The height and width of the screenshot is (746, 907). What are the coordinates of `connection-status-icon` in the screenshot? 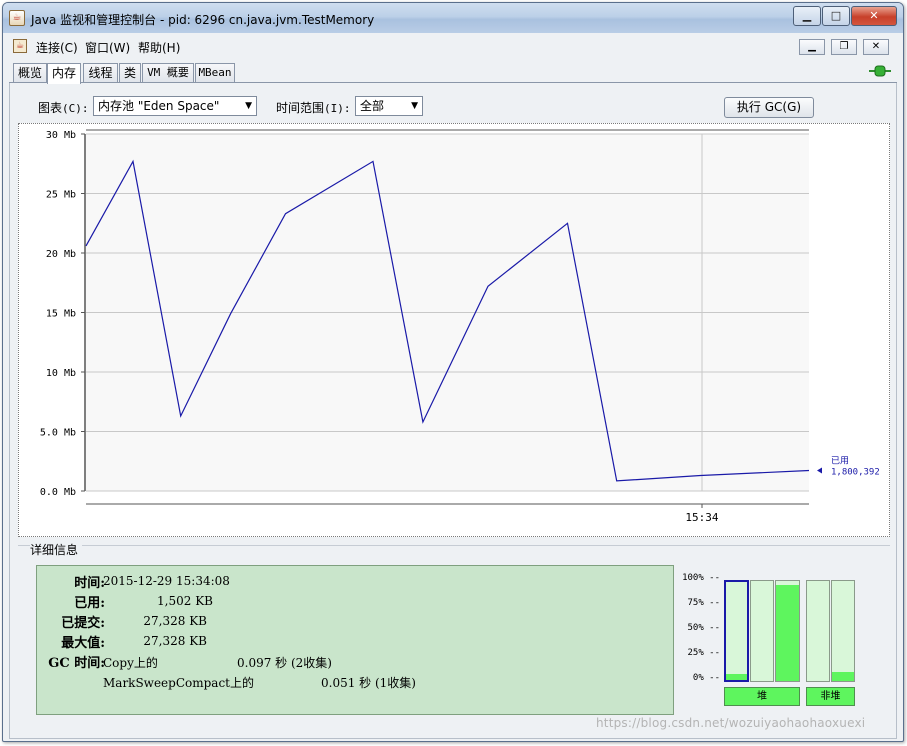 It's located at (880, 71).